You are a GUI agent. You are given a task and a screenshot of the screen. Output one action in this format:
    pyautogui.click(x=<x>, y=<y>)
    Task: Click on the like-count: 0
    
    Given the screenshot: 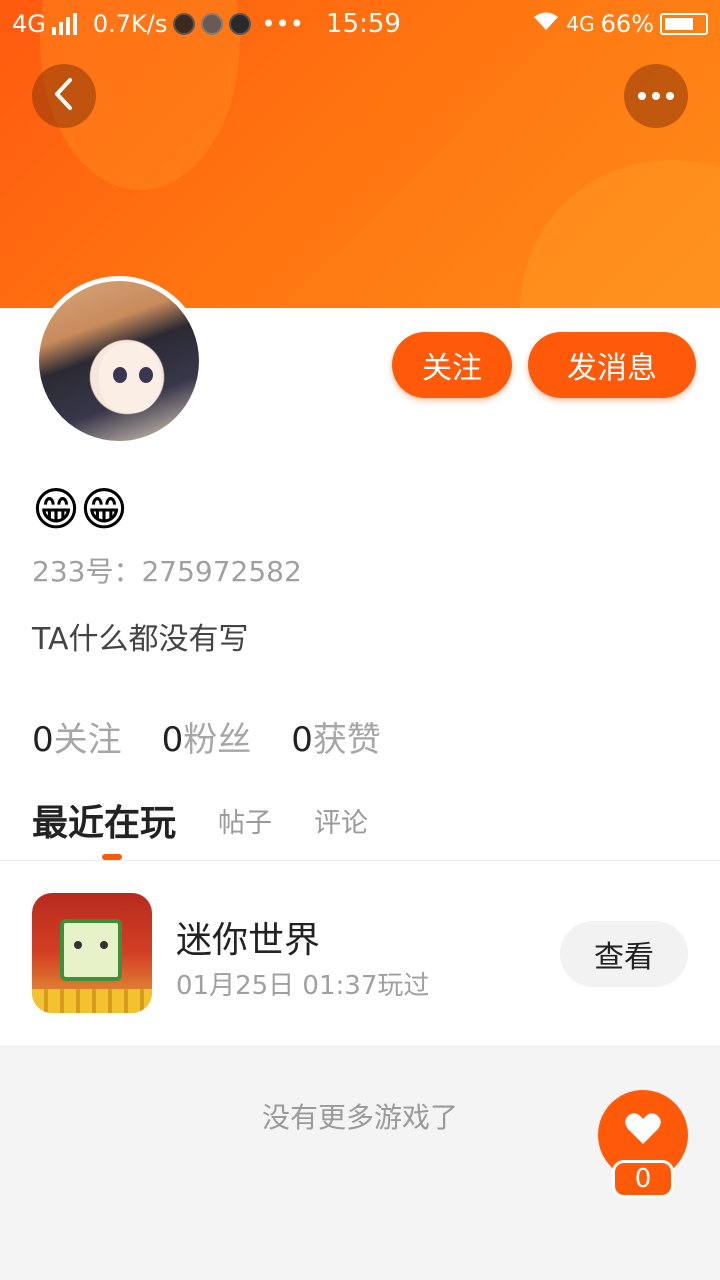 What is the action you would take?
    pyautogui.click(x=643, y=1179)
    